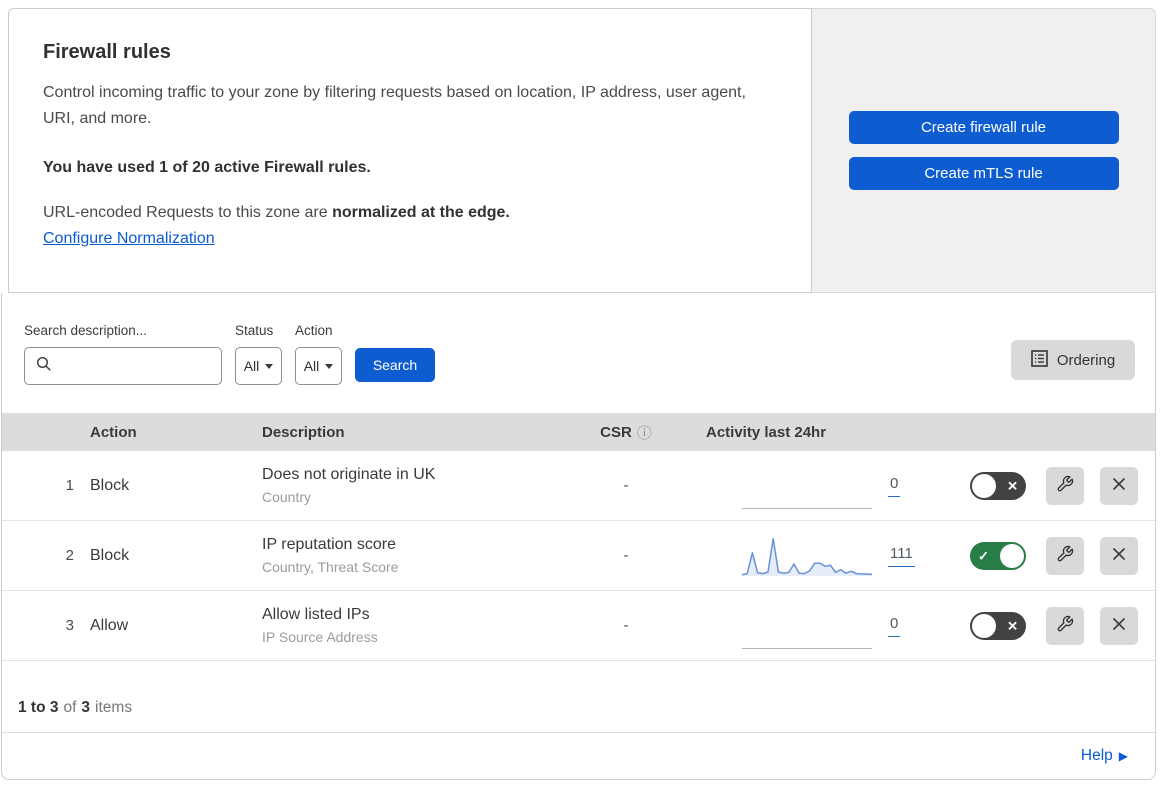  Describe the element at coordinates (1039, 360) in the screenshot. I see `list-icon` at that location.